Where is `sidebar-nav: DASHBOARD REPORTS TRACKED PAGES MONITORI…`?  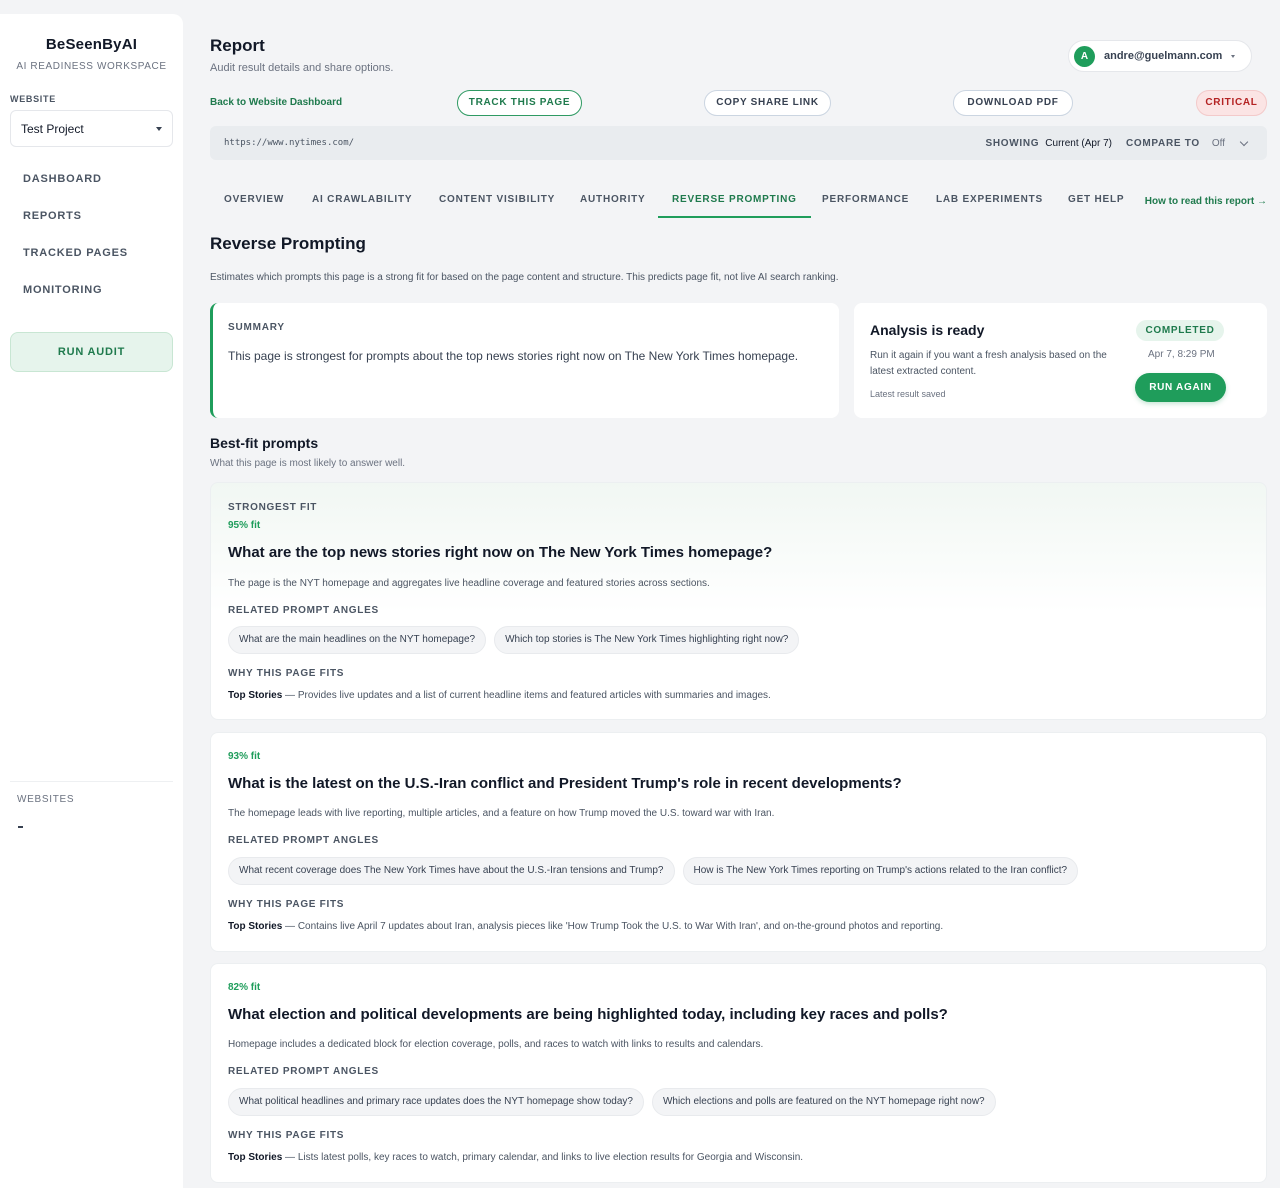 sidebar-nav: DASHBOARD REPORTS TRACKED PAGES MONITORI… is located at coordinates (91, 235).